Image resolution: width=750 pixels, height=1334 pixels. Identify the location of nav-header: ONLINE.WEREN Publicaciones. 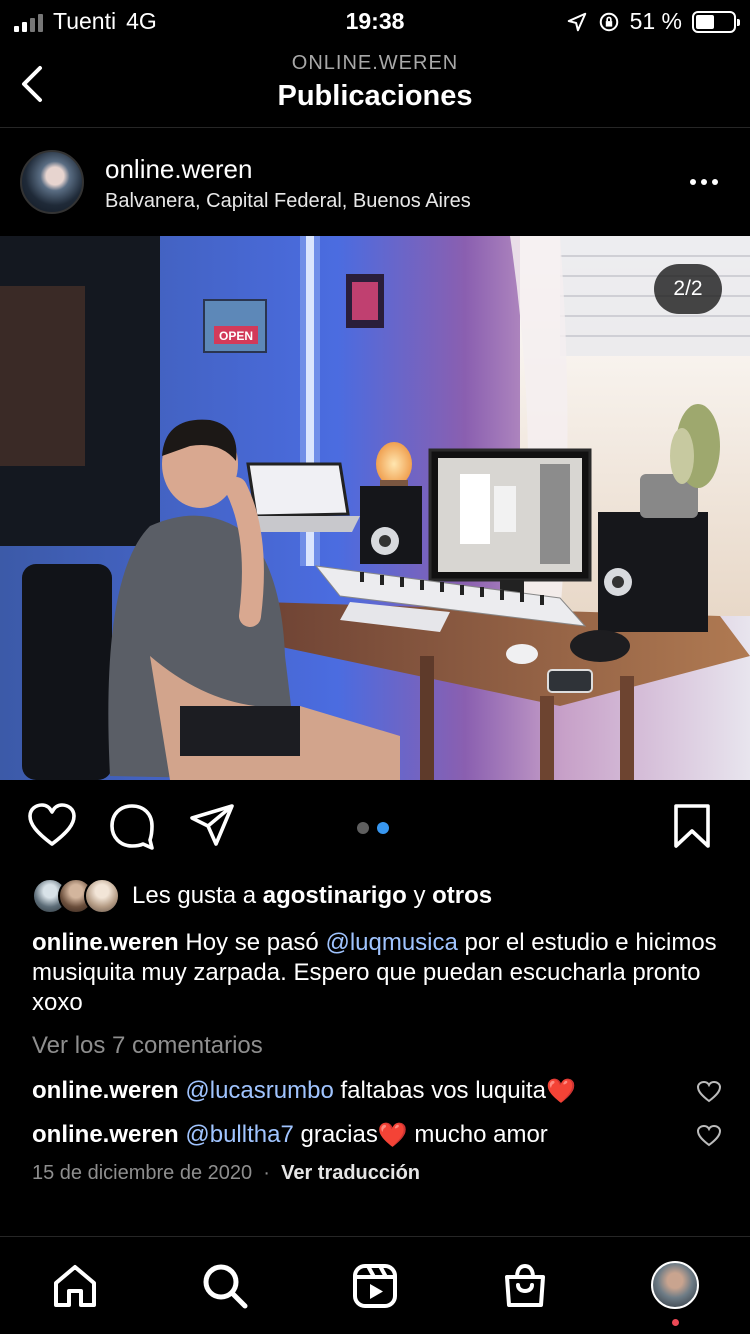
(375, 86).